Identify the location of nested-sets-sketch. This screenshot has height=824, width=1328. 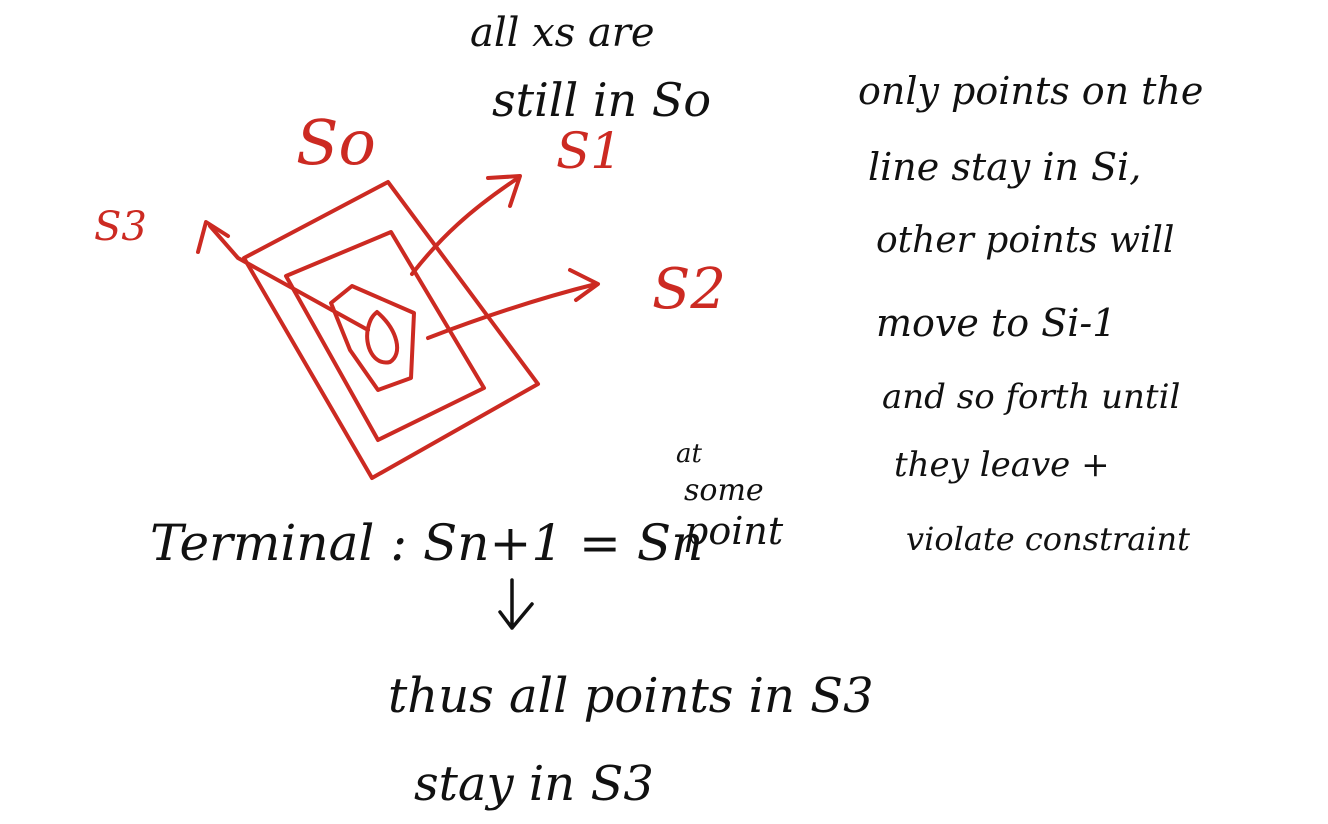
(398, 327).